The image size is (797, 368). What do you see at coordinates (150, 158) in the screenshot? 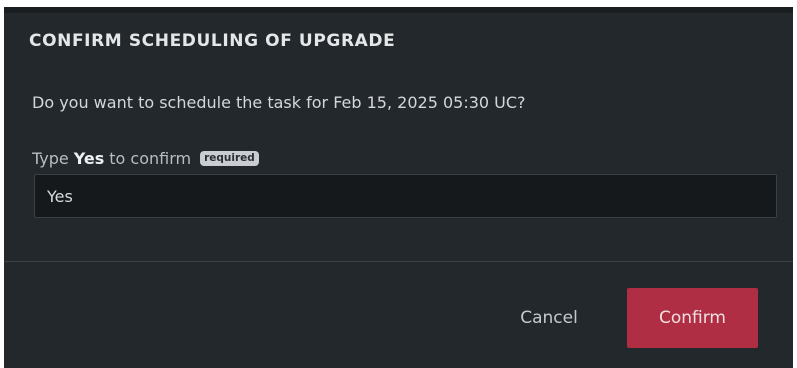
I see `confirm-label-suffix: to confirm` at bounding box center [150, 158].